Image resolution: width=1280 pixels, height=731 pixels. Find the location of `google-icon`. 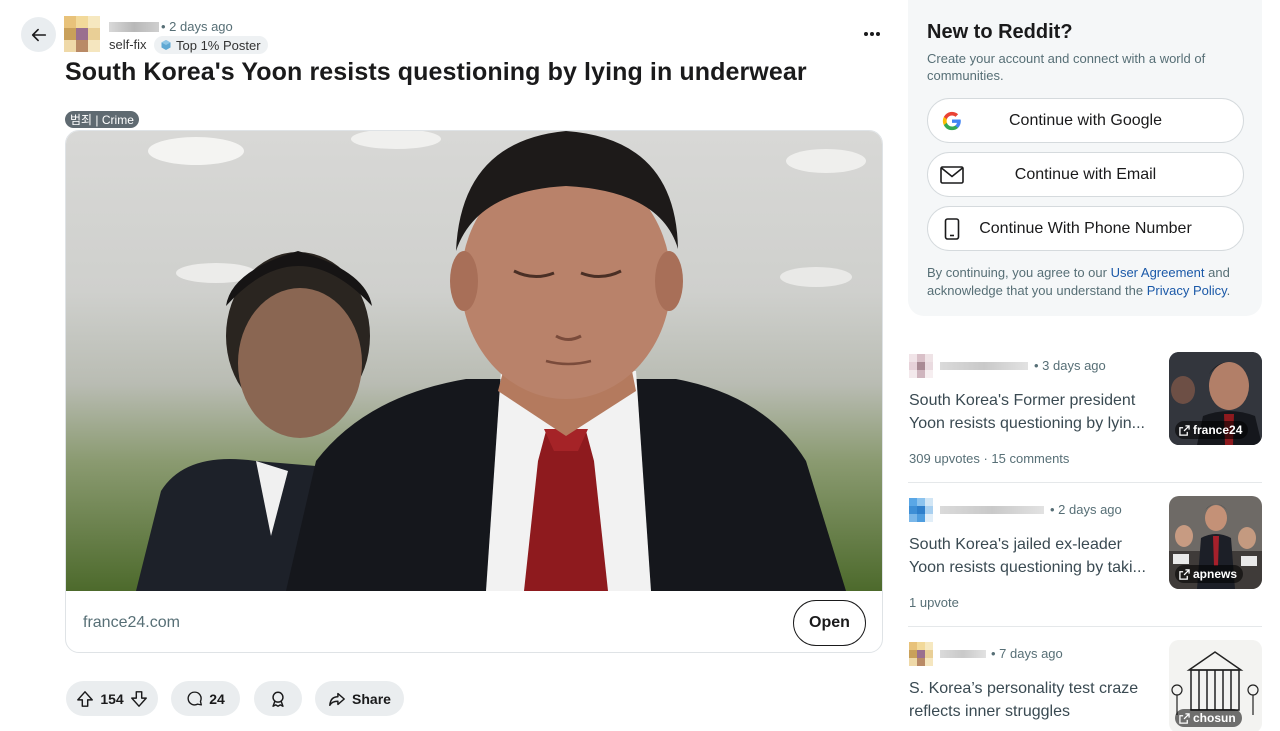

google-icon is located at coordinates (952, 121).